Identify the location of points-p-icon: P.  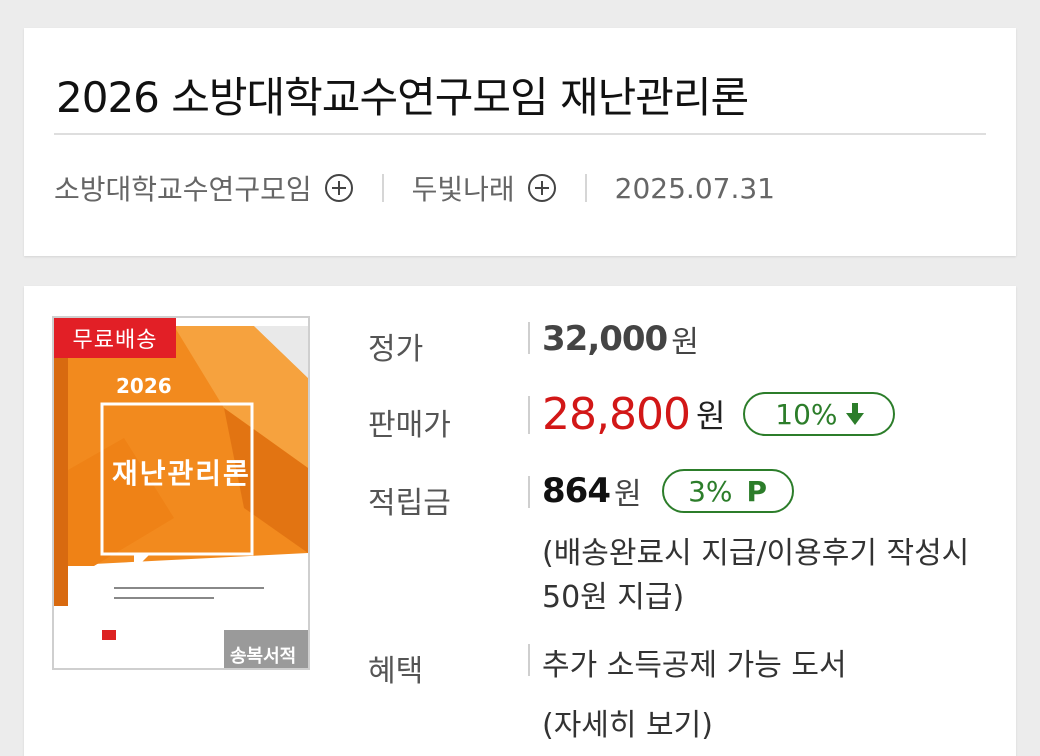
(757, 491).